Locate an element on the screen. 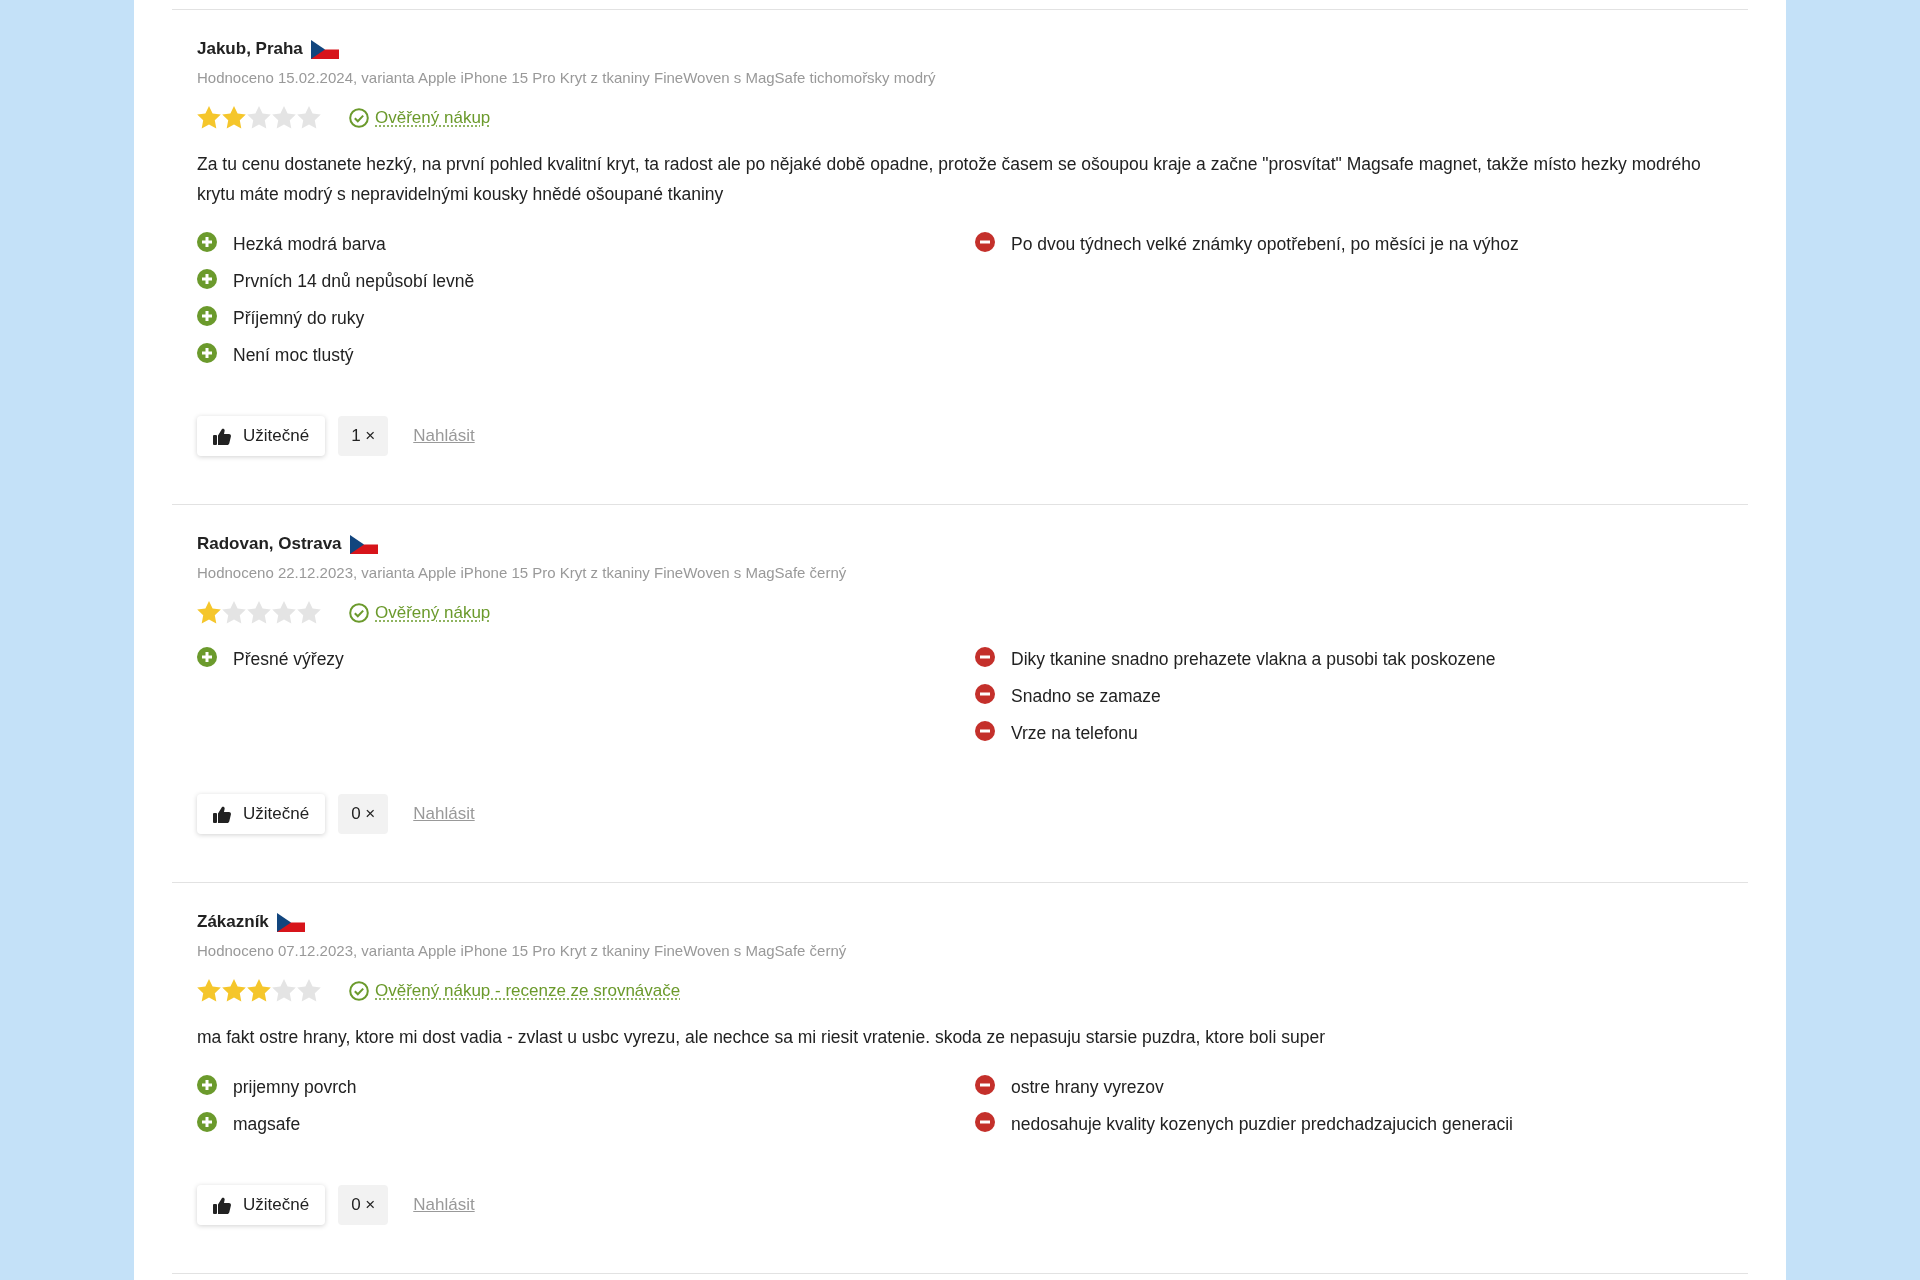 The height and width of the screenshot is (1280, 1920). reviewer-name: Radovan, Ostrava is located at coordinates (269, 544).